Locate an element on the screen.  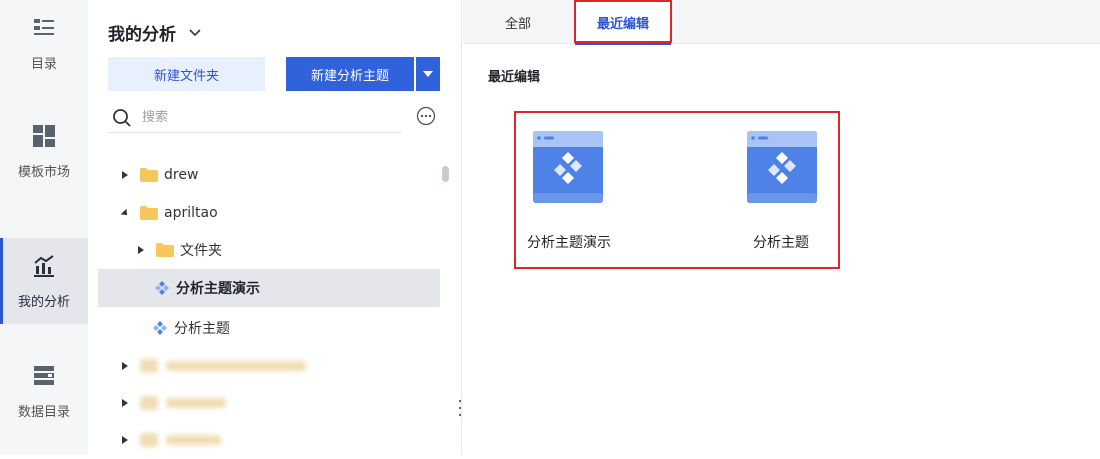
panel-title-dropdown: 我的分析 is located at coordinates (155, 32).